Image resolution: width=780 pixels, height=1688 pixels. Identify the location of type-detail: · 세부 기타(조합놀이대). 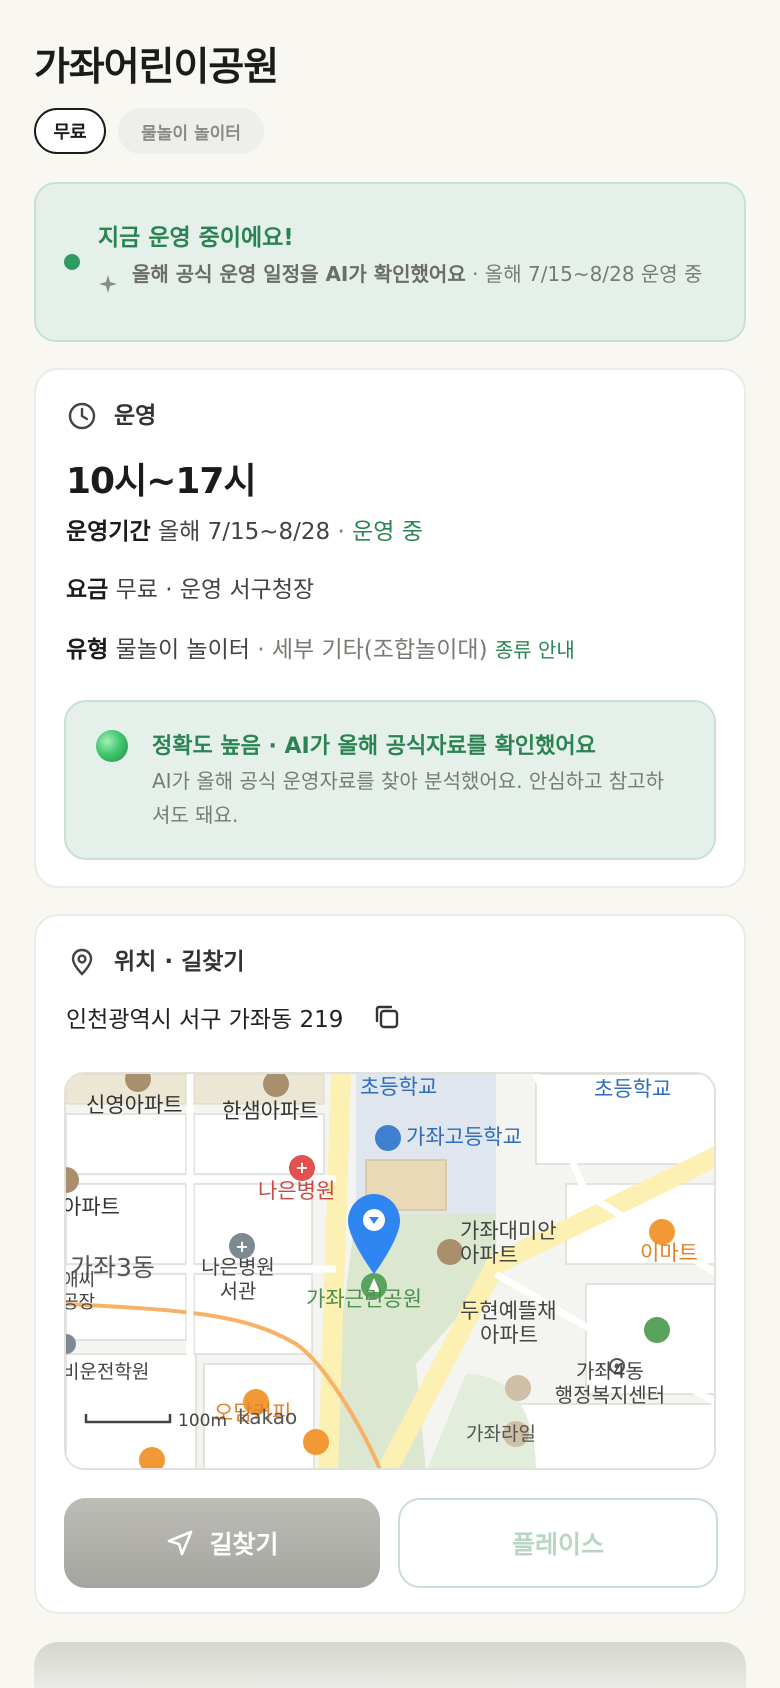
(368, 650).